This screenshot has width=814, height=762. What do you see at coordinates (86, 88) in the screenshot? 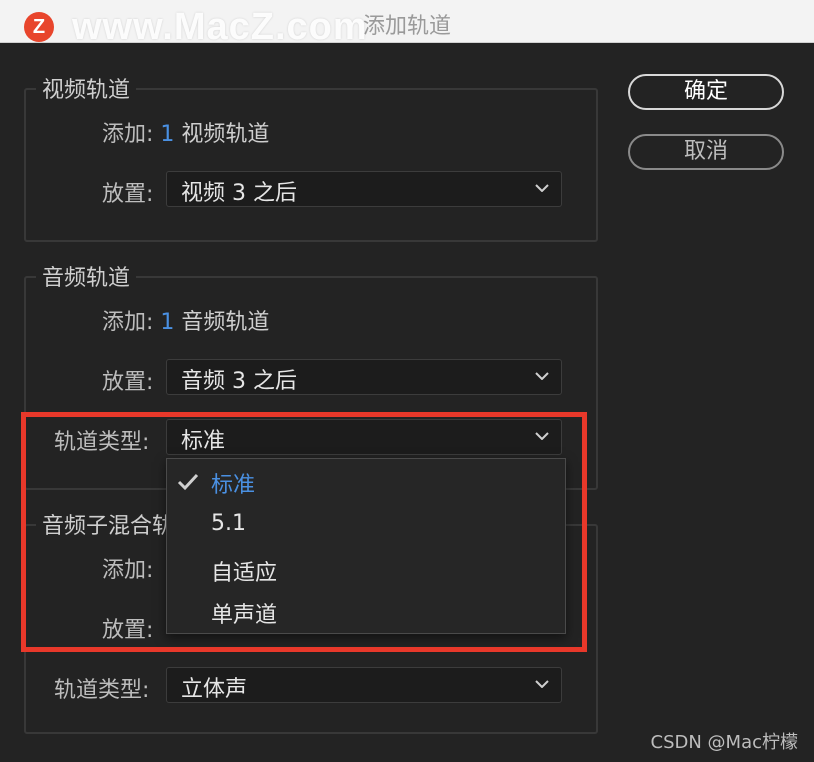
I see `video-tracks-title: 视频轨道` at bounding box center [86, 88].